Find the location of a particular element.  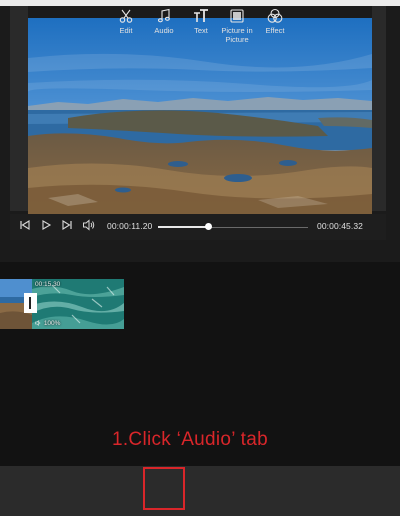

playback-controls: 00:00:11.20 00:00:45.32 is located at coordinates (198, 227).